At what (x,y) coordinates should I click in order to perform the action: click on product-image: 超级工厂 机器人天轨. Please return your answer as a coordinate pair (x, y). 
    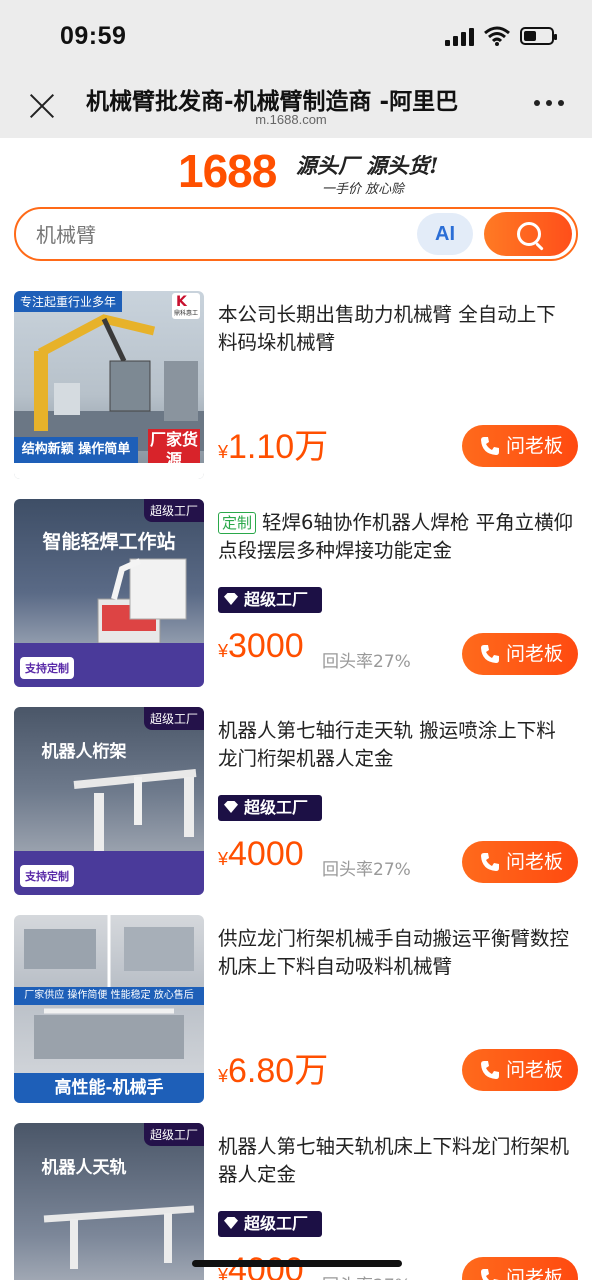
    Looking at the image, I should click on (109, 1201).